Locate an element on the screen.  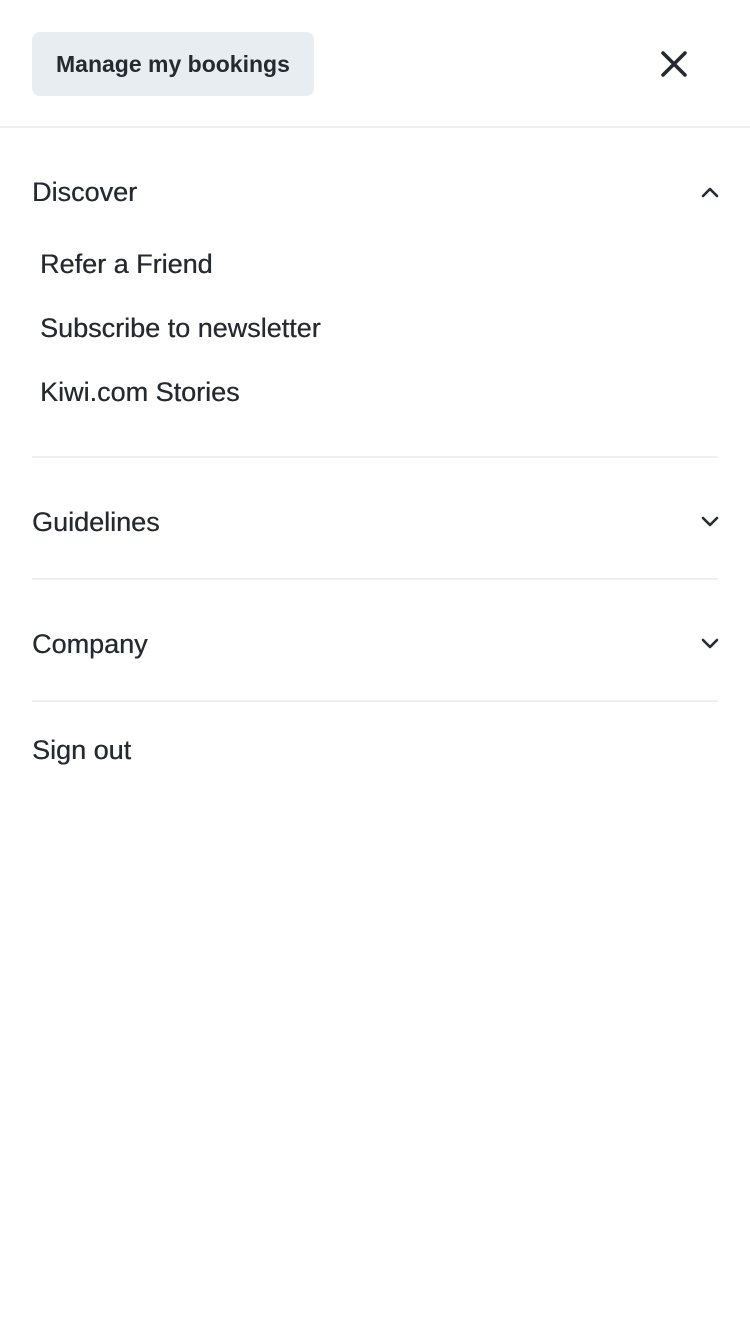
close-button is located at coordinates (674, 64).